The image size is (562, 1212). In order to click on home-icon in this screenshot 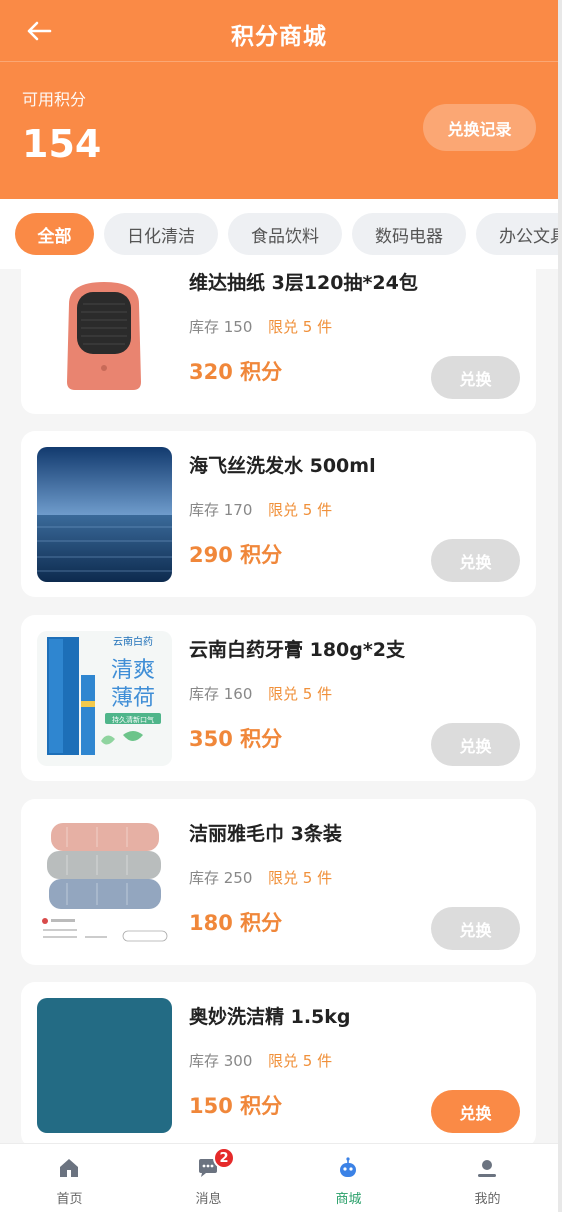, I will do `click(69, 1168)`.